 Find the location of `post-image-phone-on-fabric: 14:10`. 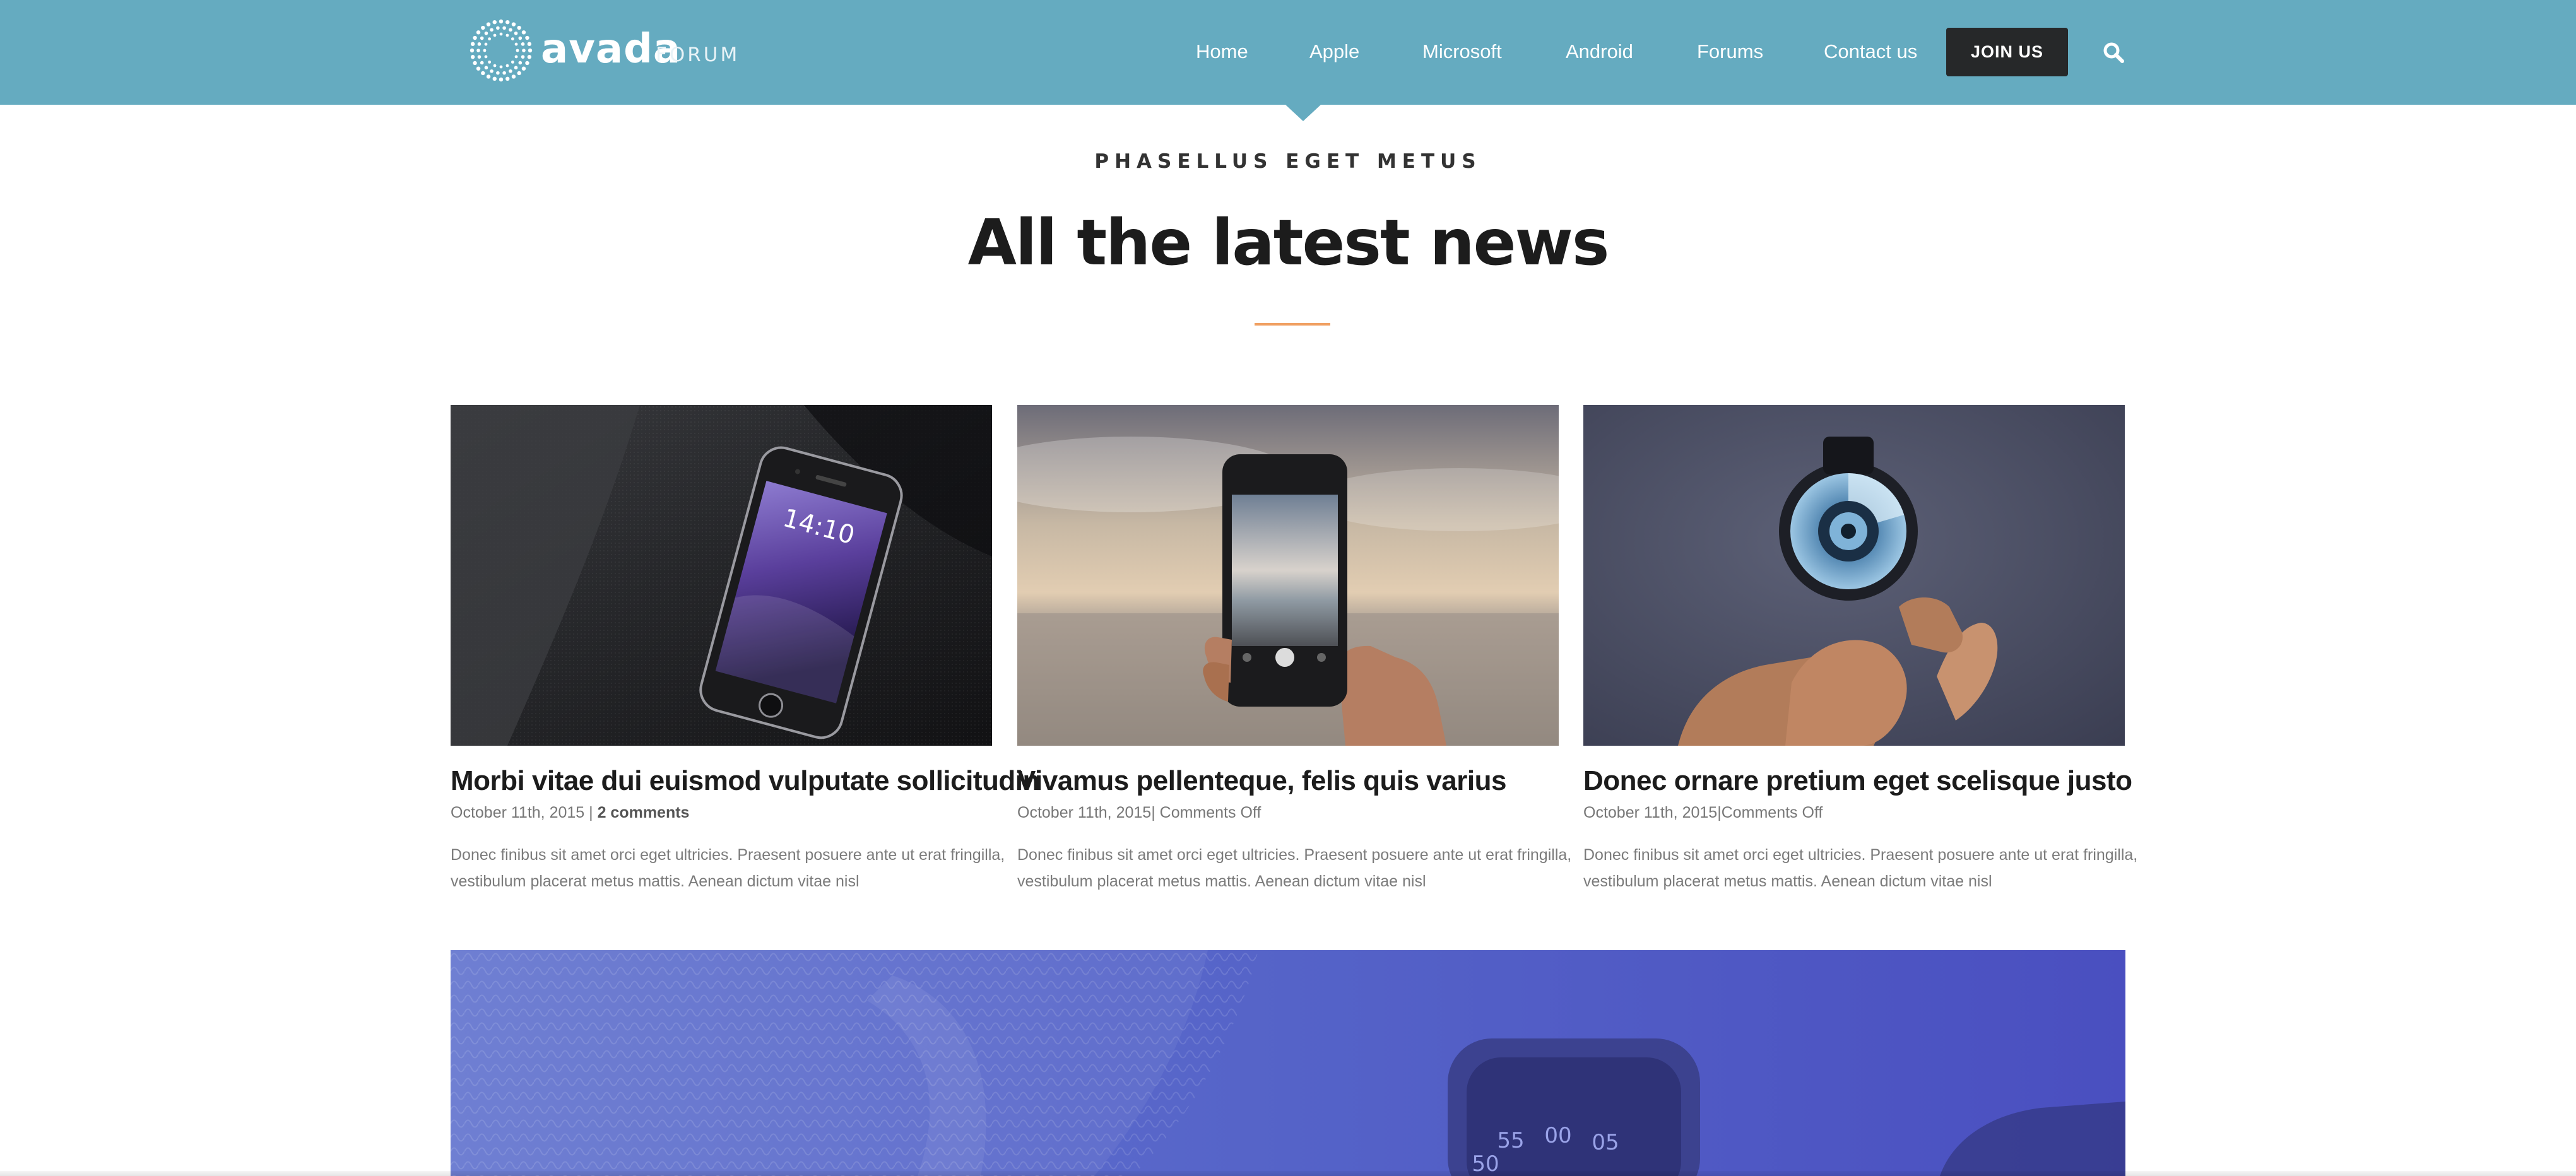

post-image-phone-on-fabric: 14:10 is located at coordinates (721, 575).